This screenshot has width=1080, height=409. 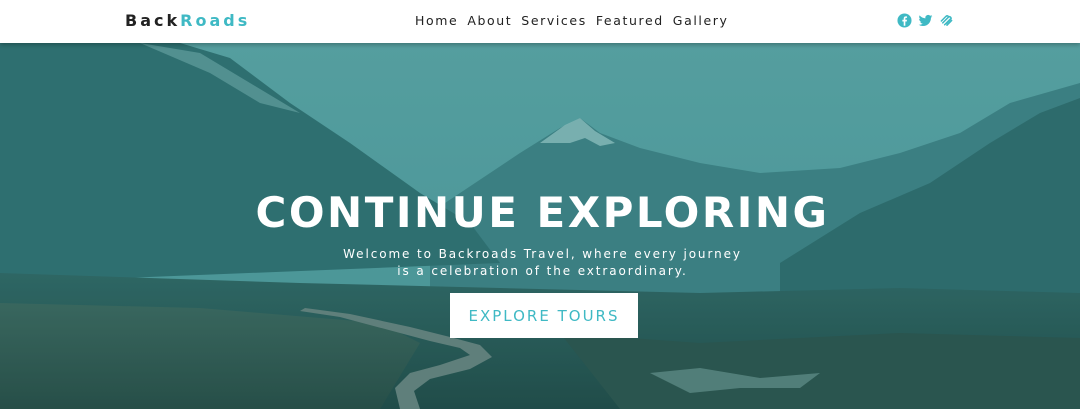 I want to click on nav-link-home: Home, so click(x=436, y=20).